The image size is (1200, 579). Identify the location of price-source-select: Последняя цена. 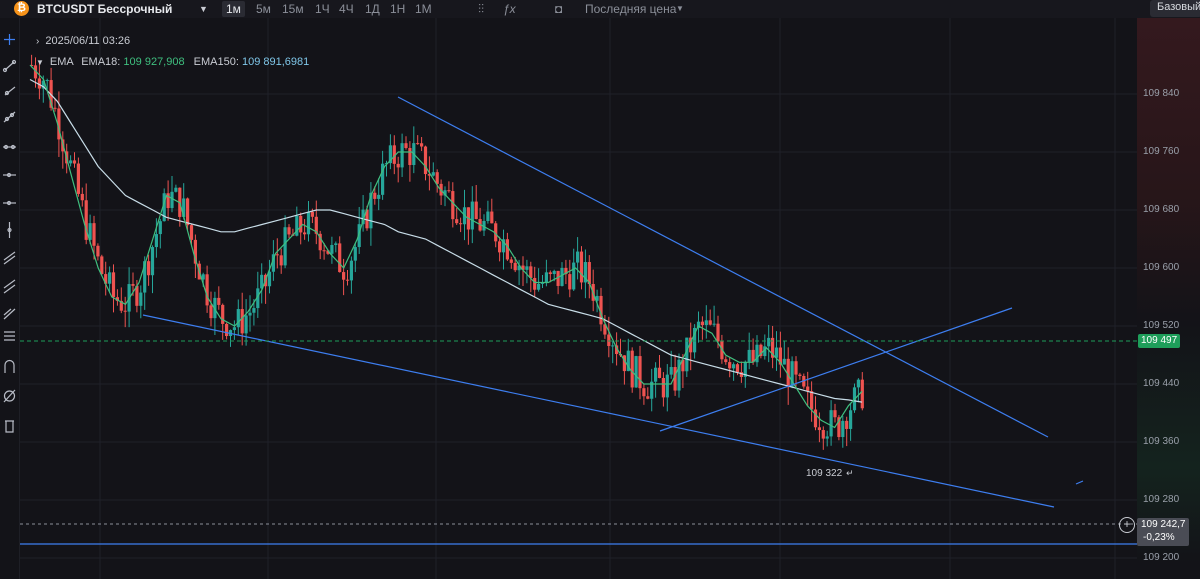
(630, 9).